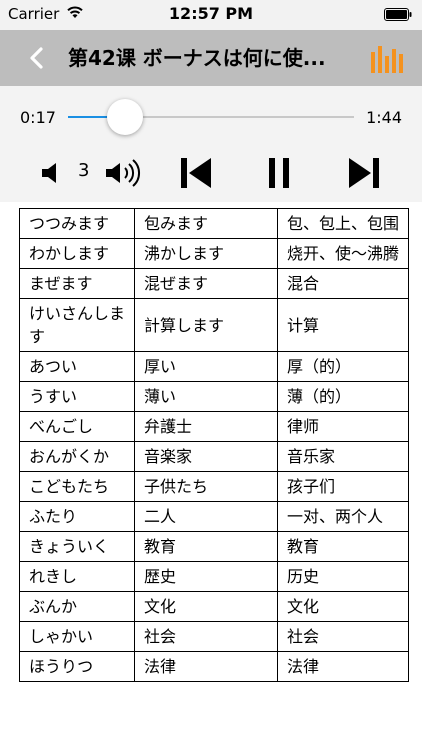 Image resolution: width=422 pixels, height=750 pixels. What do you see at coordinates (125, 117) in the screenshot?
I see `progress-knob` at bounding box center [125, 117].